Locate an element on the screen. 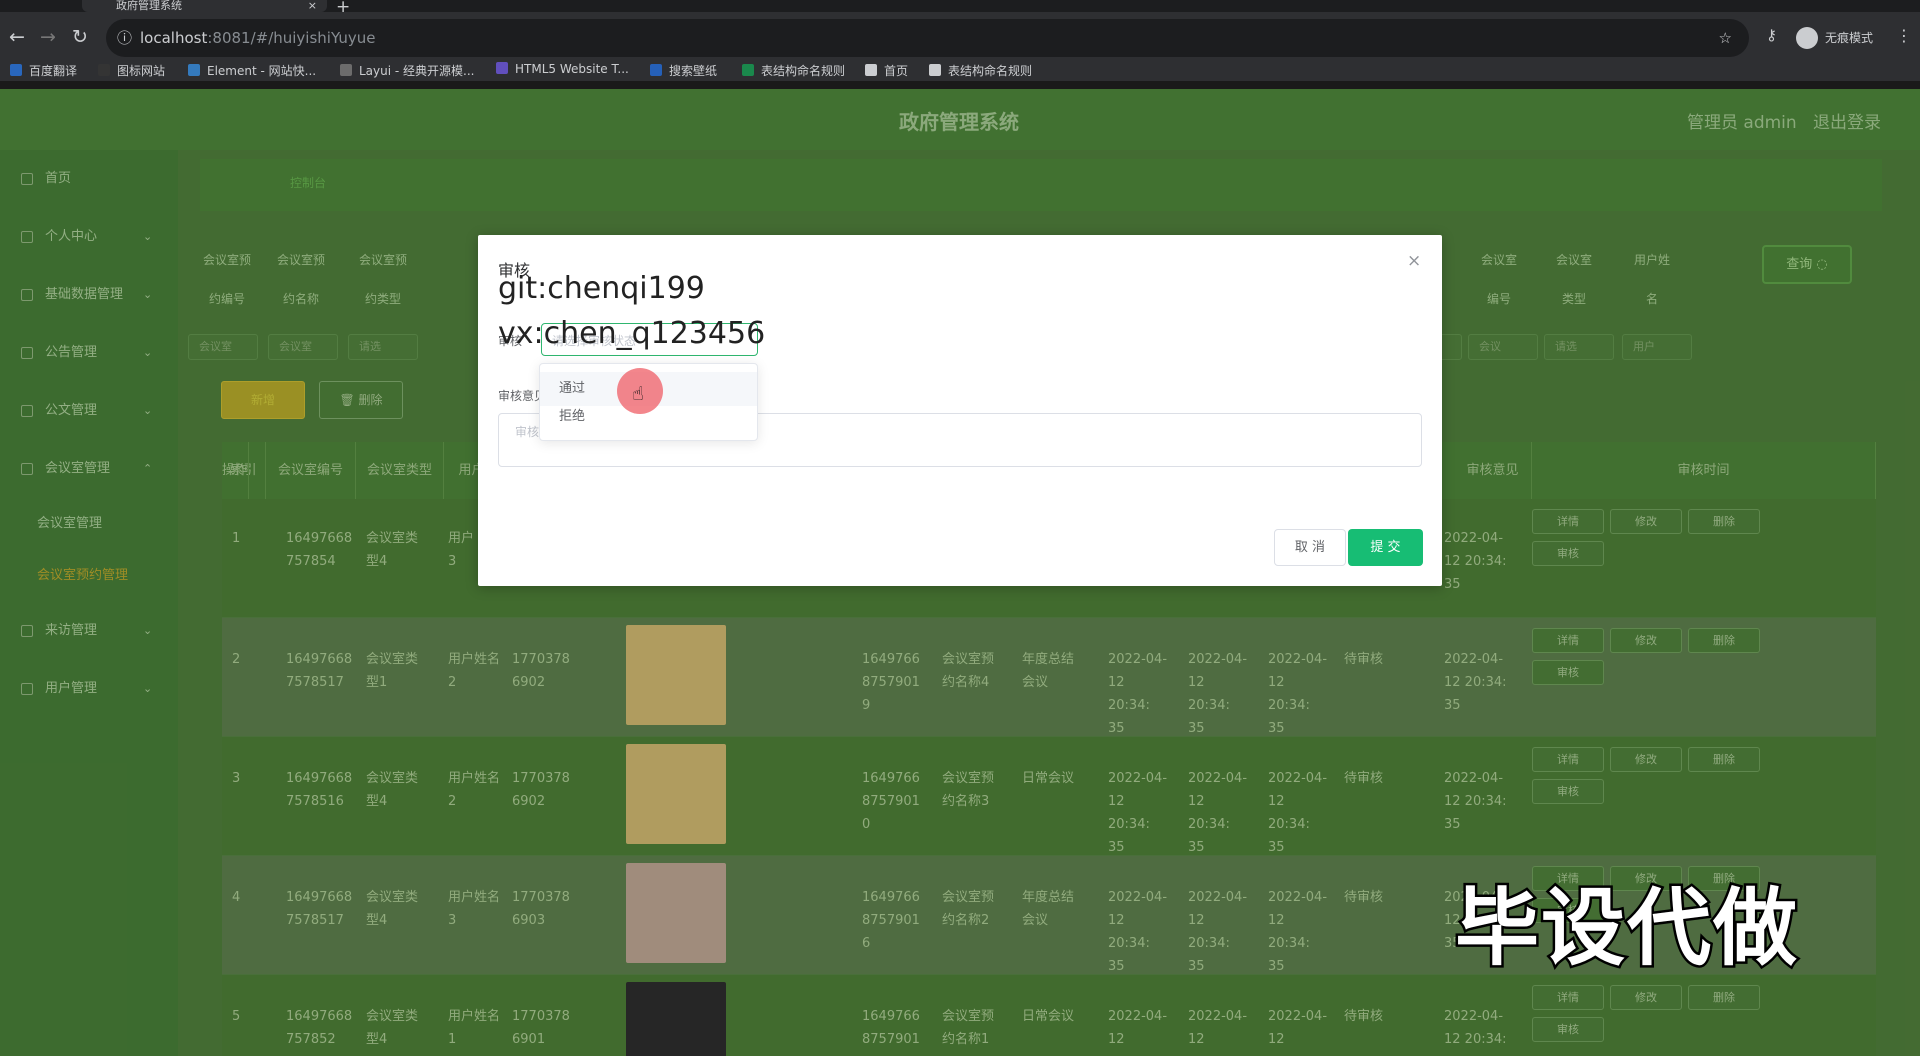 The width and height of the screenshot is (1920, 1056). close-icon: × is located at coordinates (1414, 261).